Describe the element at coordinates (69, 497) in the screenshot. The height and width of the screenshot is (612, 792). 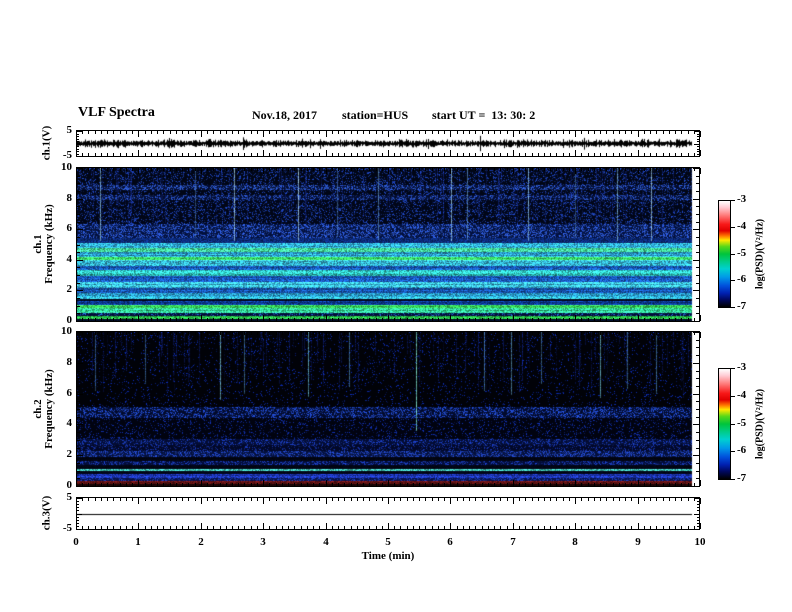
I see `volt-tick-label: 5` at that location.